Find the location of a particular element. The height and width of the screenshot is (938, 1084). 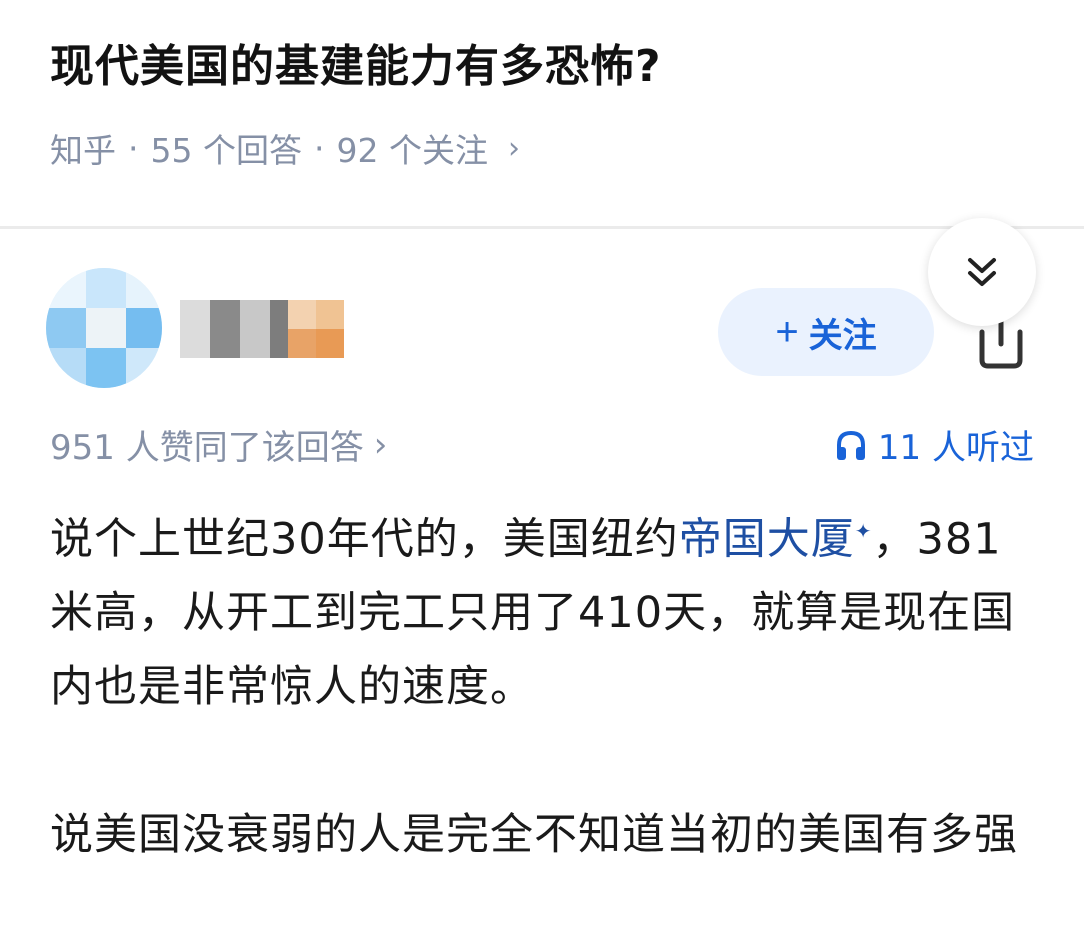

double-chevron-down-icon is located at coordinates (982, 272).